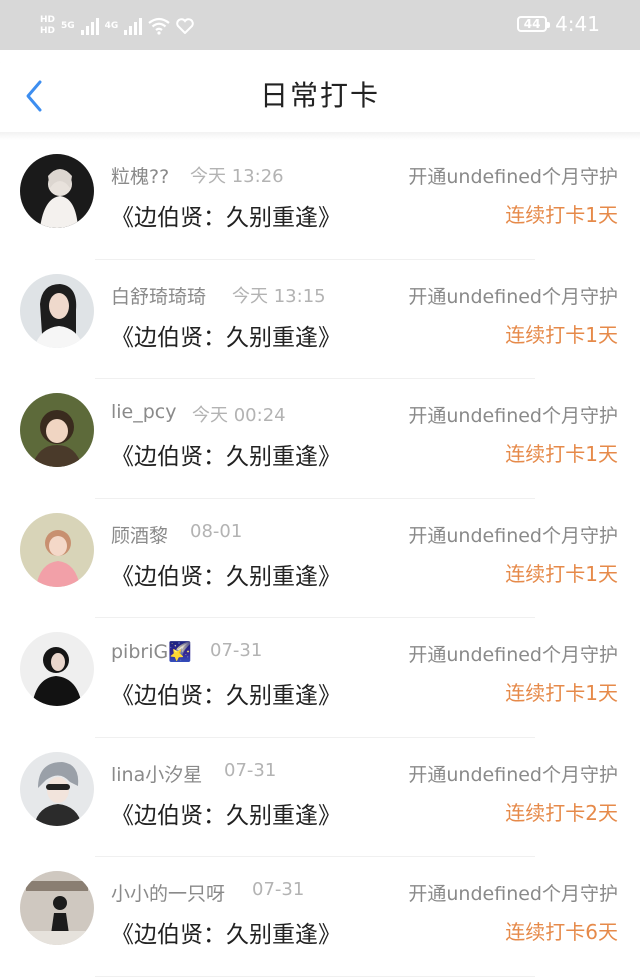 This screenshot has height=977, width=640. Describe the element at coordinates (48, 20) in the screenshot. I see `hd-label-top: HD` at that location.